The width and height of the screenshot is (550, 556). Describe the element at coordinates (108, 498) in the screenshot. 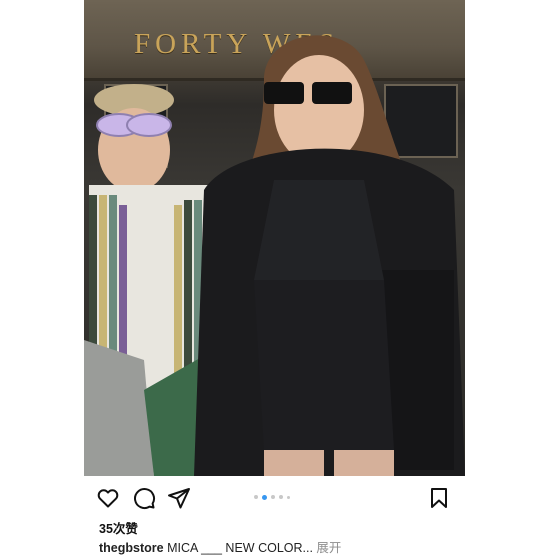

I see `heart-icon` at that location.